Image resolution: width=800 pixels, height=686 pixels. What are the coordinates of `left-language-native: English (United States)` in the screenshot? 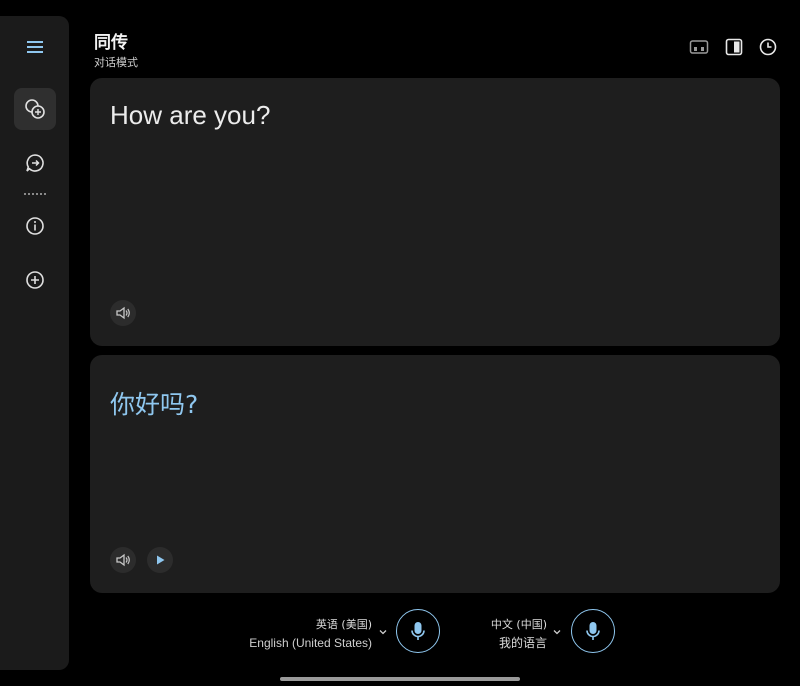 It's located at (310, 643).